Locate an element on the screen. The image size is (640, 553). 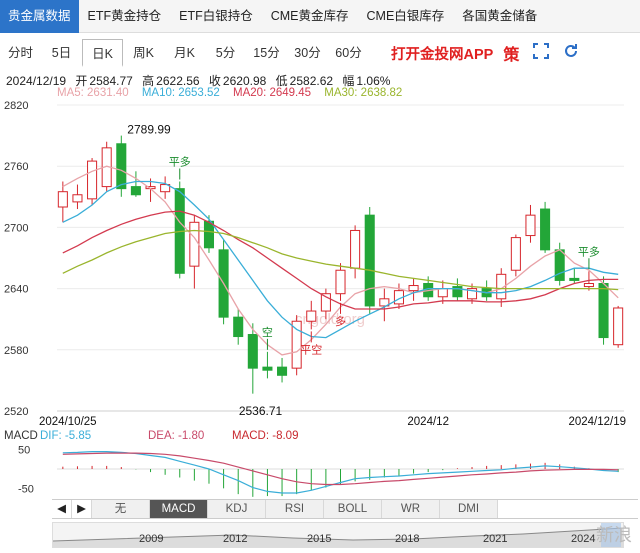
ma5-label: MA5: 2631.40 is located at coordinates (93, 93).